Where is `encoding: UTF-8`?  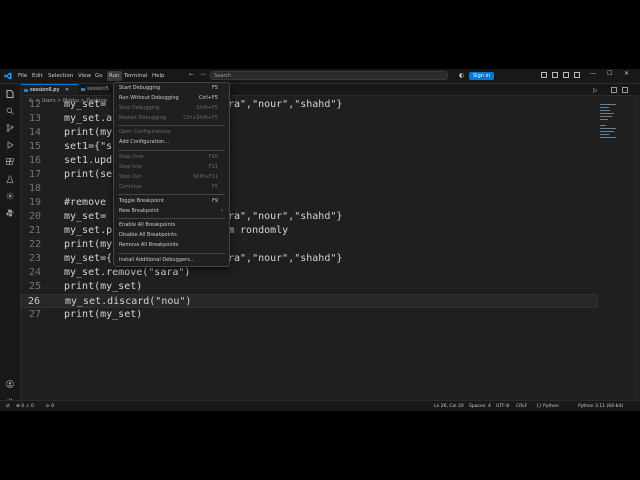 encoding: UTF-8 is located at coordinates (502, 406).